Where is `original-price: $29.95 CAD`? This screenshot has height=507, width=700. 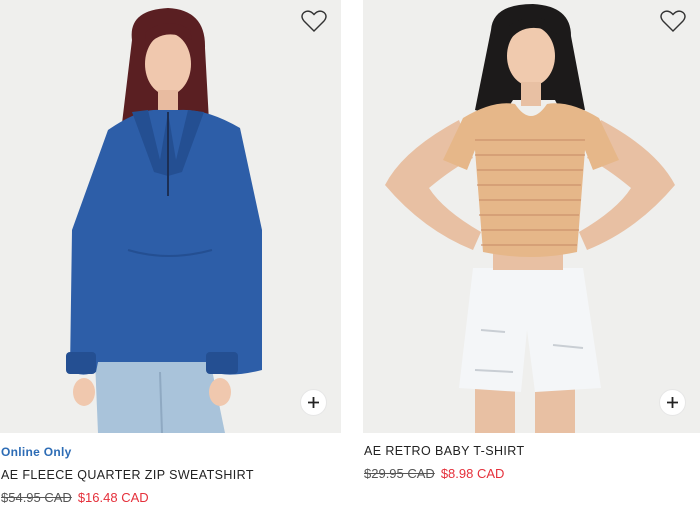 original-price: $29.95 CAD is located at coordinates (399, 473).